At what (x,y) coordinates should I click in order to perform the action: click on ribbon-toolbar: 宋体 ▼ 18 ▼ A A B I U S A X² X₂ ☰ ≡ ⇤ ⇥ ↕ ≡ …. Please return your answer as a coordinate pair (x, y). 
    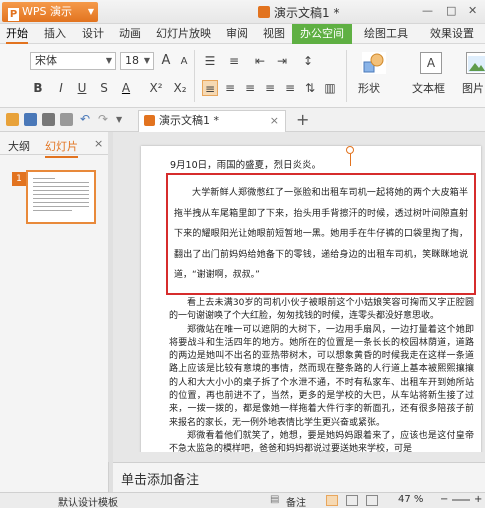
    Looking at the image, I should click on (242, 76).